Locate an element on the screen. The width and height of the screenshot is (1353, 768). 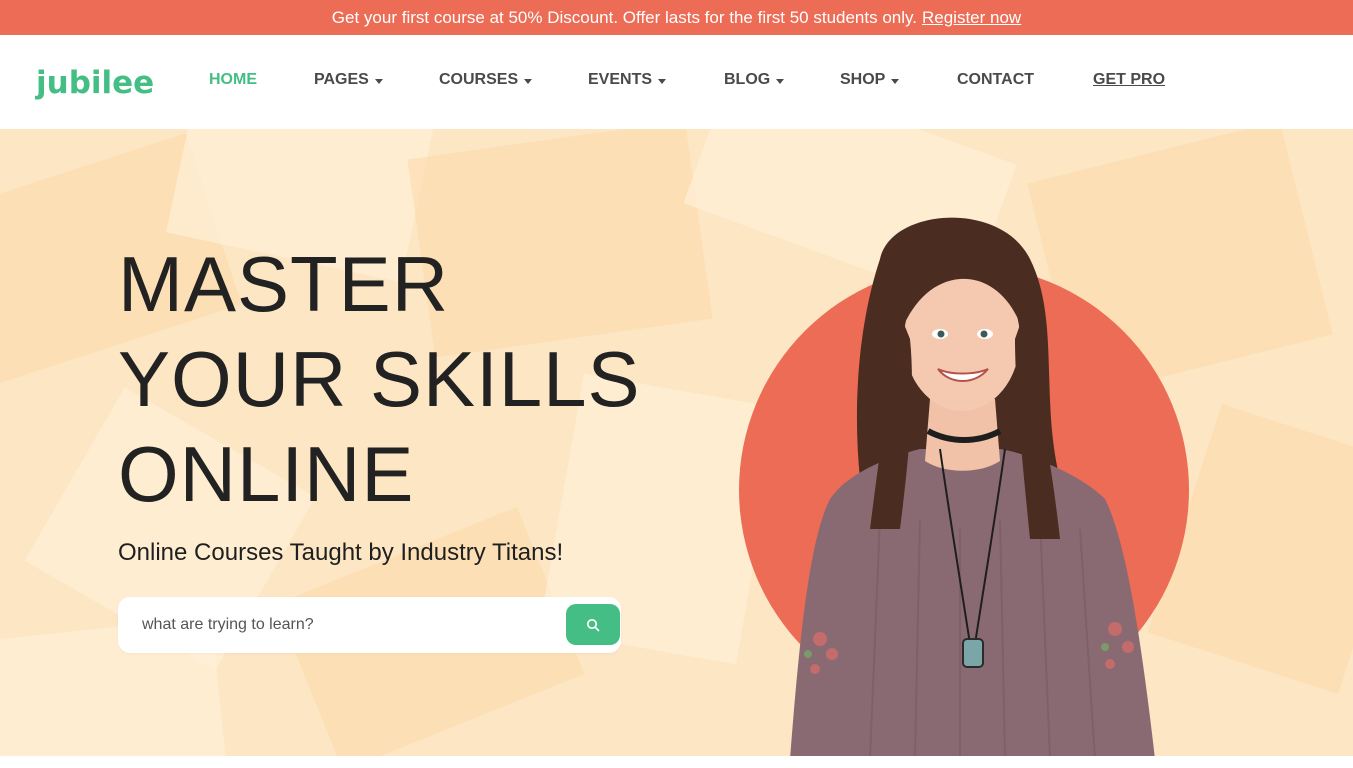
nav-item-courses: COURSES is located at coordinates (486, 80).